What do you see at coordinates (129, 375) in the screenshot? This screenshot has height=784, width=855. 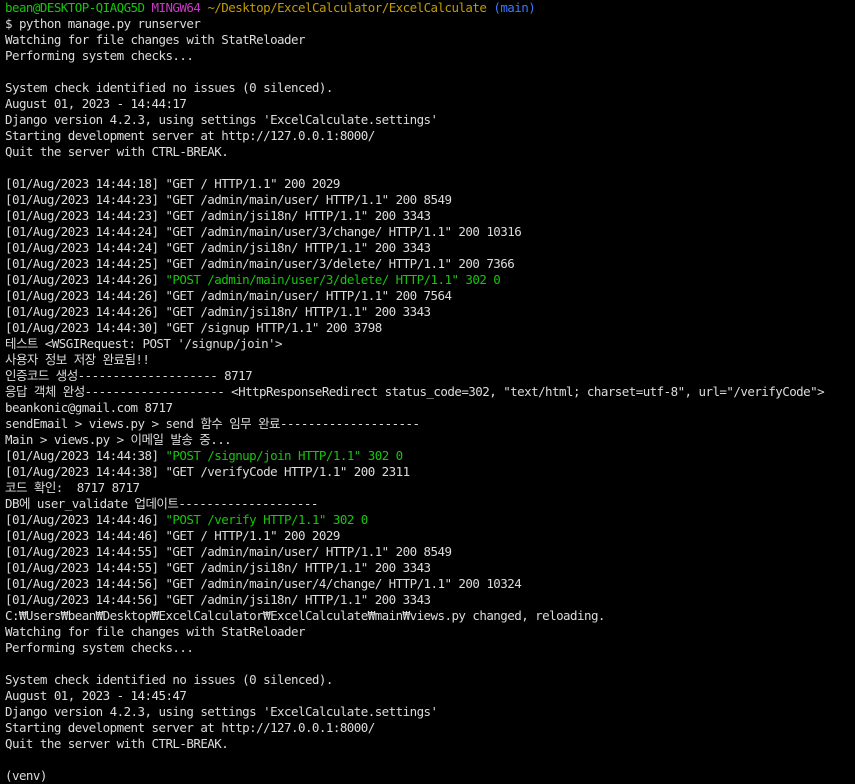 I see `output-line: 인증코드 생성-------------------- 8717` at bounding box center [129, 375].